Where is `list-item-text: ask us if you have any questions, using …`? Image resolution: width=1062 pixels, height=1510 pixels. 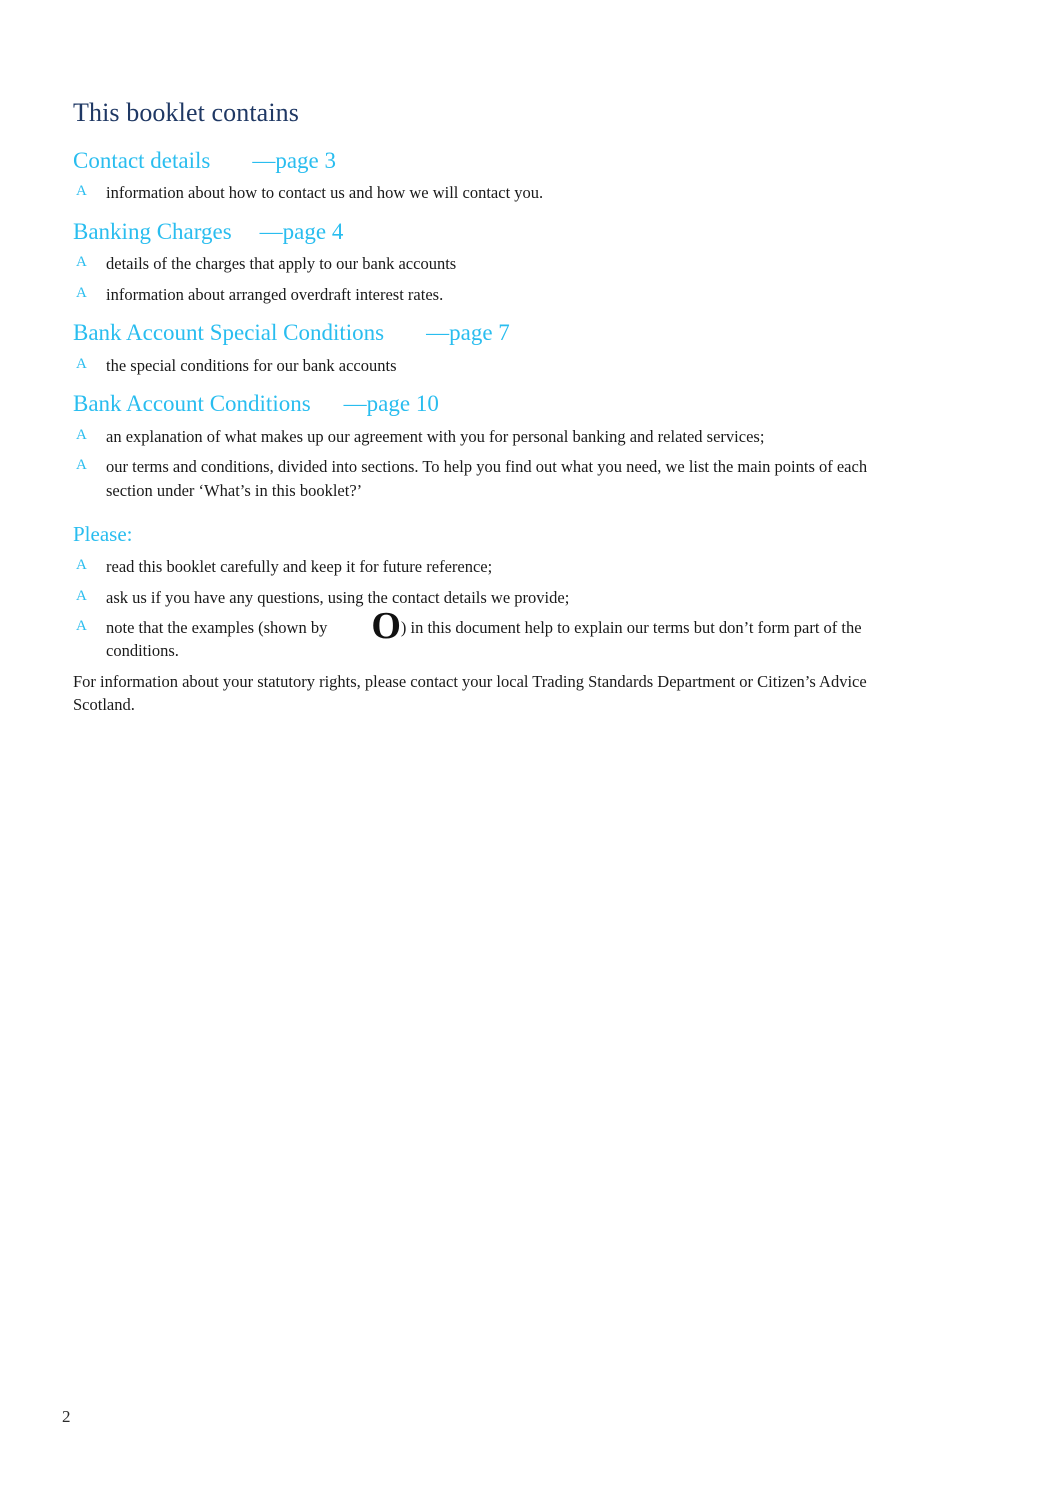 list-item-text: ask us if you have any questions, using … is located at coordinates (338, 597).